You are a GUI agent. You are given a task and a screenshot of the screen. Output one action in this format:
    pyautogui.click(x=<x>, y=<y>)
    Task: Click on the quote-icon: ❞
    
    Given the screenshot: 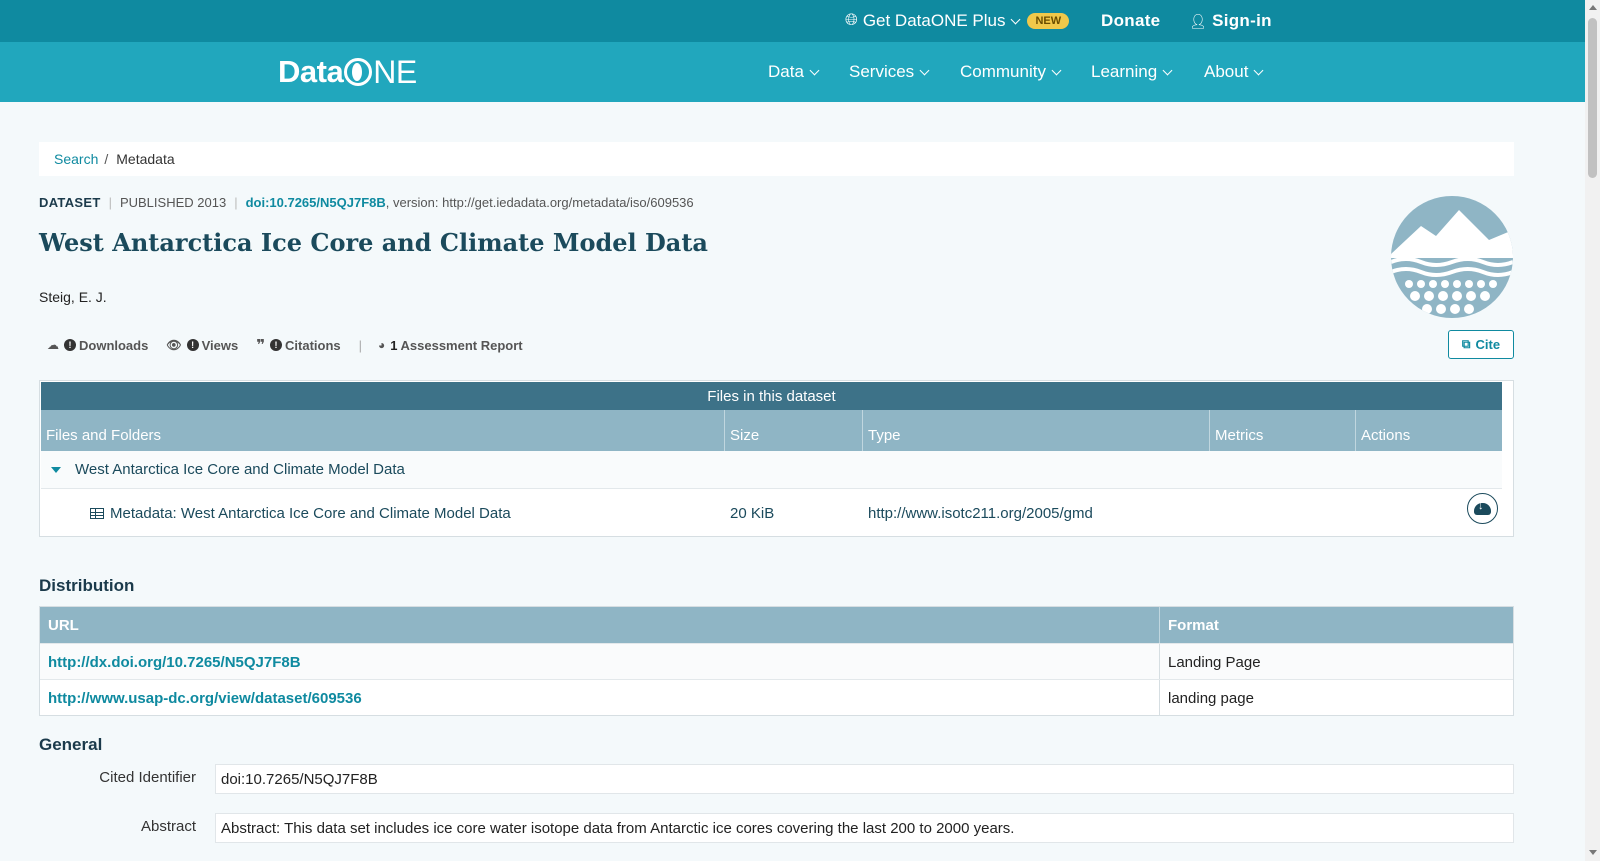 What is the action you would take?
    pyautogui.click(x=261, y=345)
    